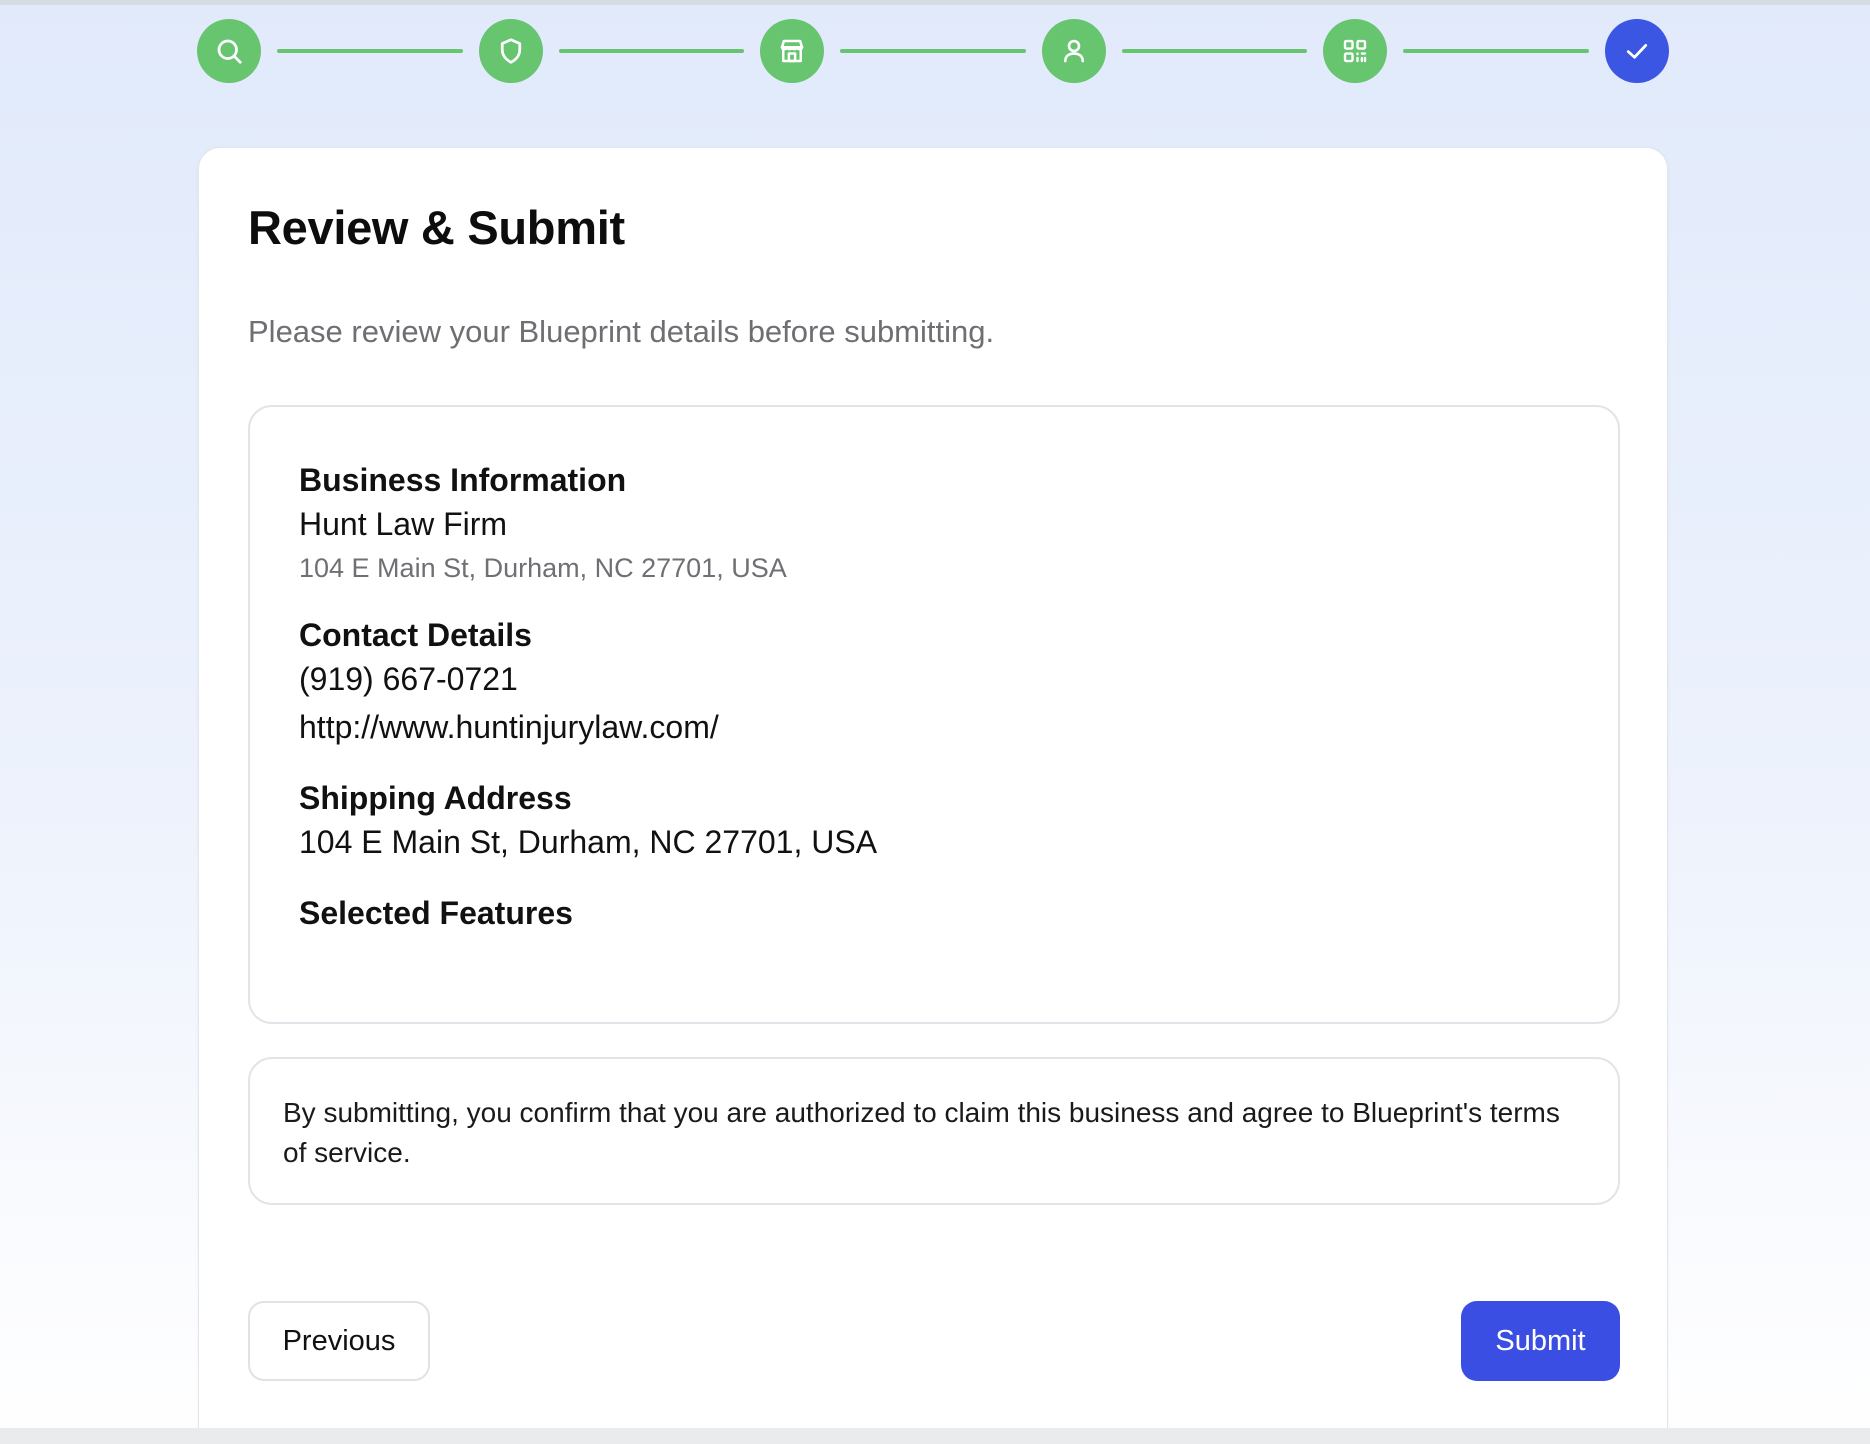 This screenshot has width=1870, height=1444. Describe the element at coordinates (435, 798) in the screenshot. I see `shipping-address-heading: Shipping Address` at that location.